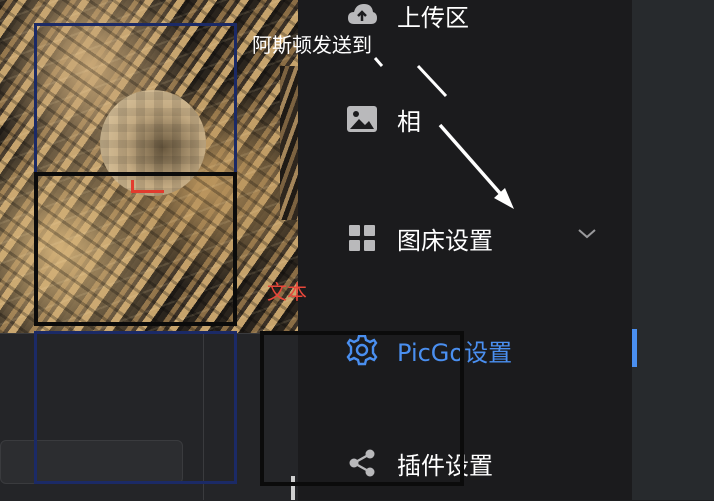 The image size is (714, 501). I want to click on sidebar-item-label: 相, so click(409, 121).